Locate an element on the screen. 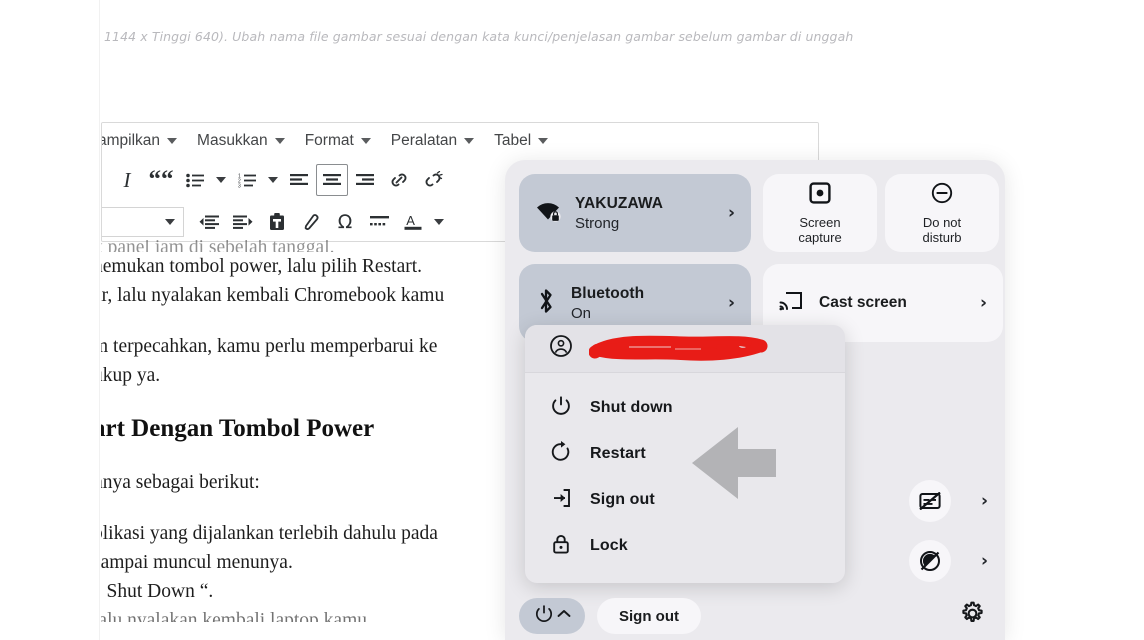 The width and height of the screenshot is (1144, 640). bluetooth-text: Bluetooth On is located at coordinates (642, 303).